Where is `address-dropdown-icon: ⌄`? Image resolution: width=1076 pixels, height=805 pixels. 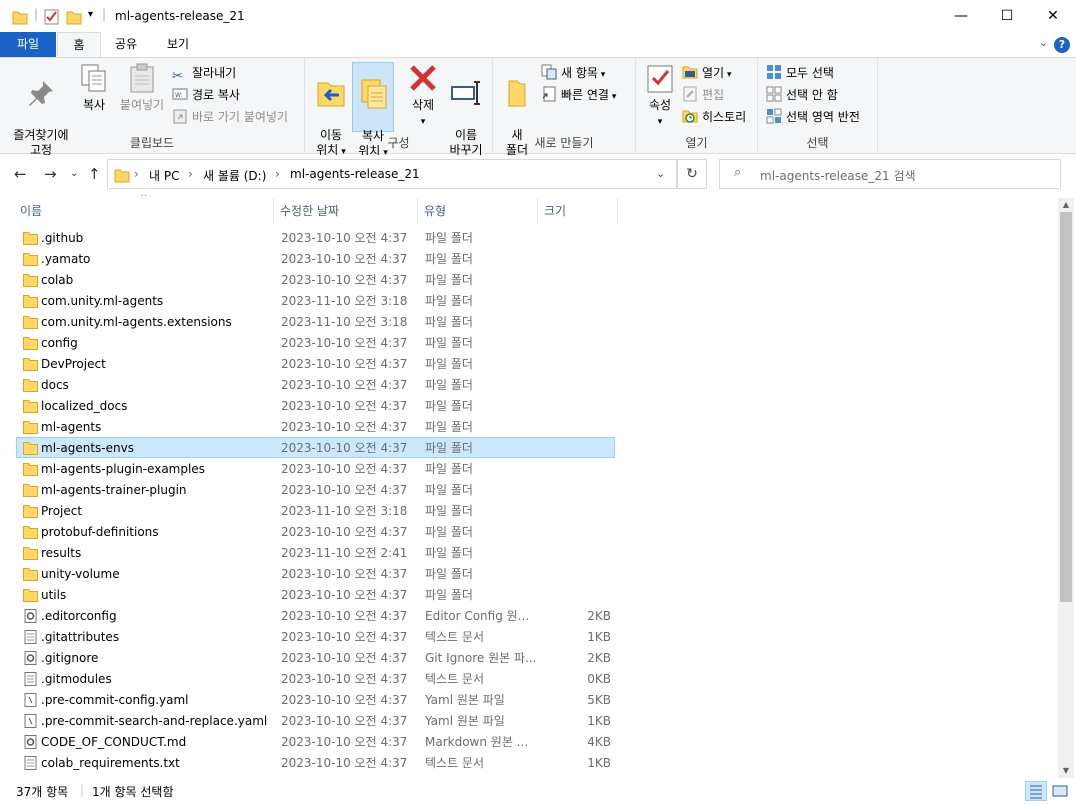
address-dropdown-icon: ⌄ is located at coordinates (660, 173).